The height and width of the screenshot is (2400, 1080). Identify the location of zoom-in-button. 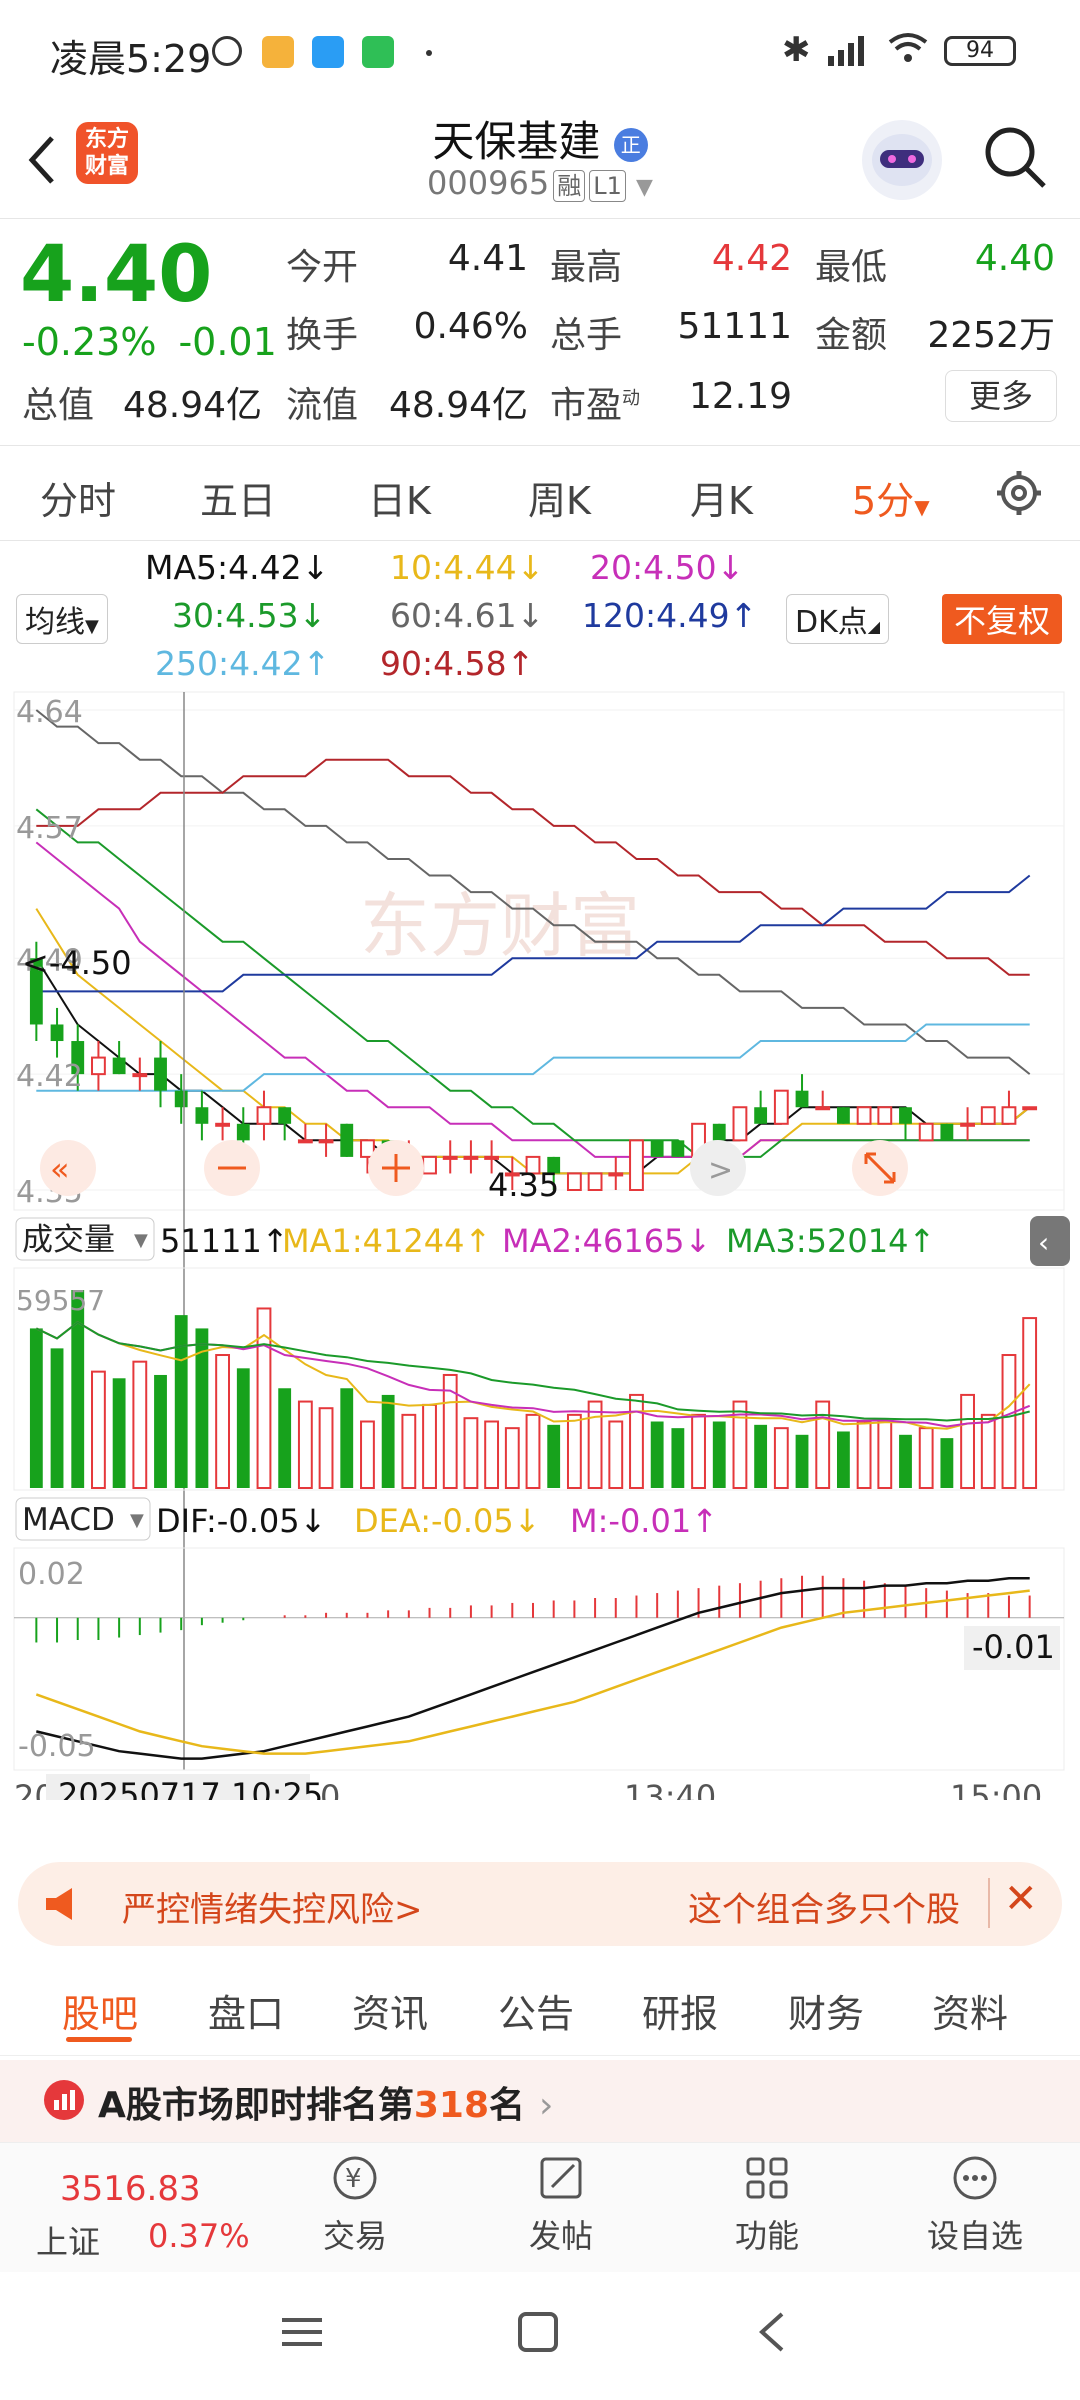
(396, 1168).